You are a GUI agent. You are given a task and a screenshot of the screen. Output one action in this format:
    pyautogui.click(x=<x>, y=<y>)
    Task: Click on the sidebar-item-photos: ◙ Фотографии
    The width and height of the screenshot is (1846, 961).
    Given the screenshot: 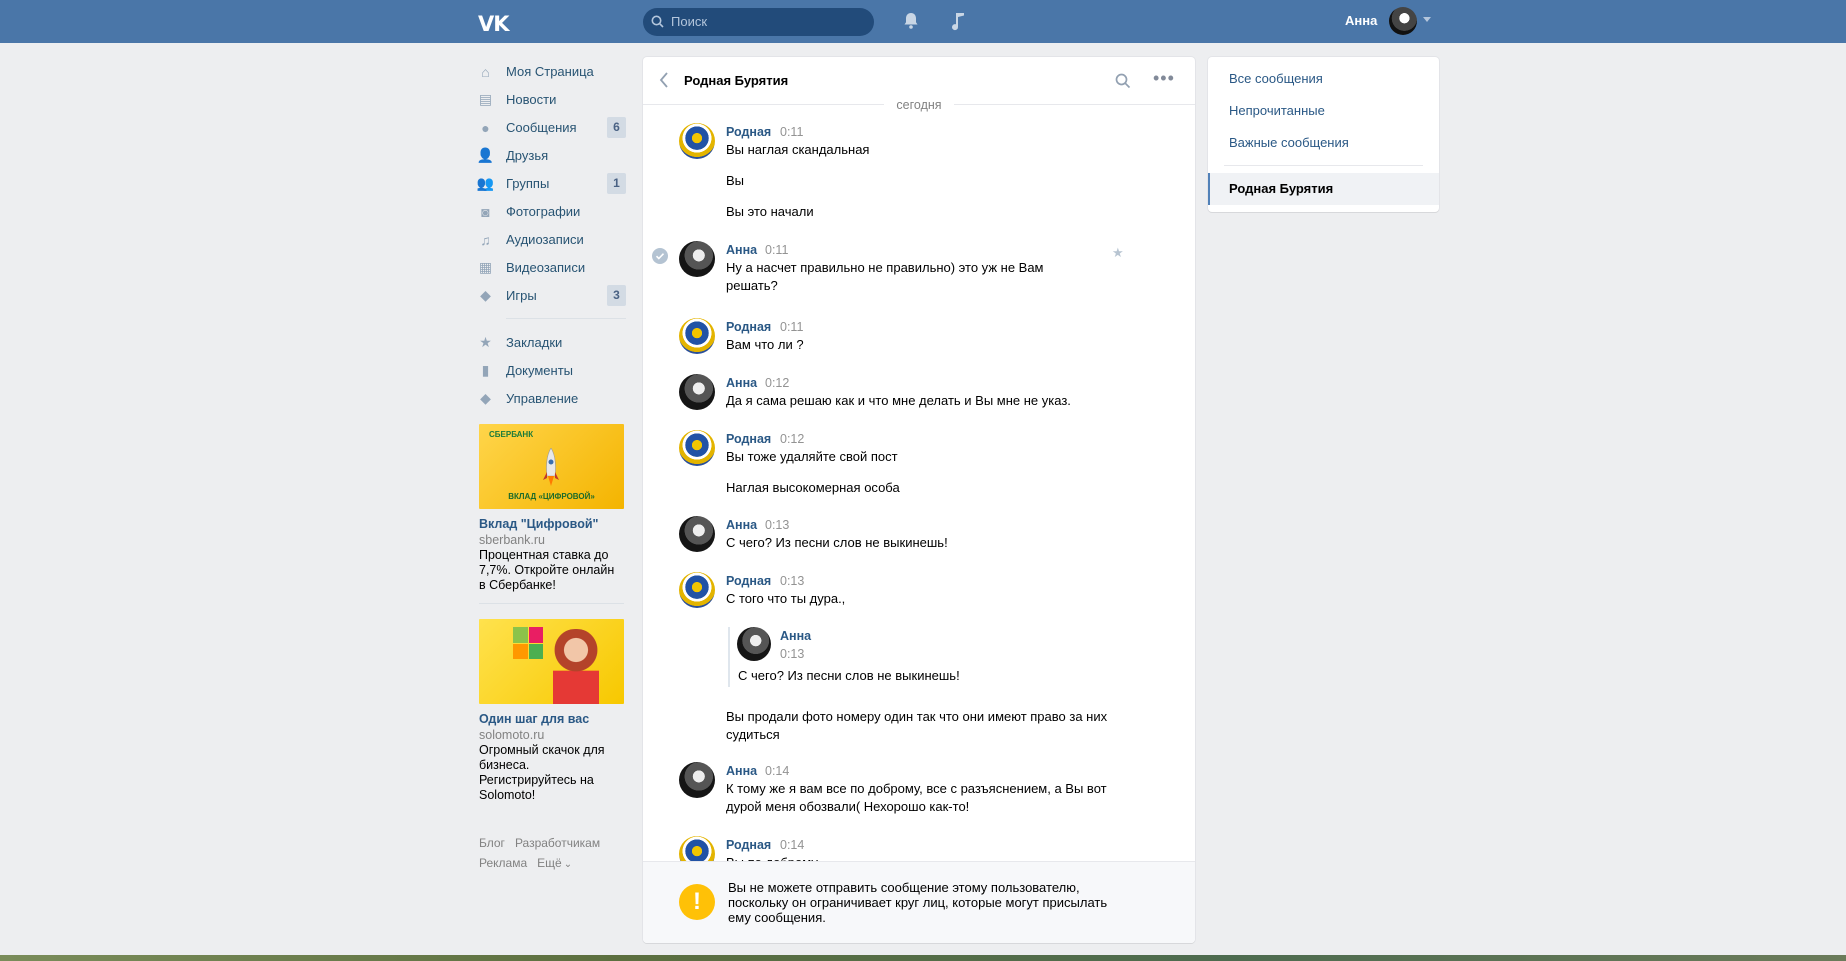 What is the action you would take?
    pyautogui.click(x=552, y=212)
    